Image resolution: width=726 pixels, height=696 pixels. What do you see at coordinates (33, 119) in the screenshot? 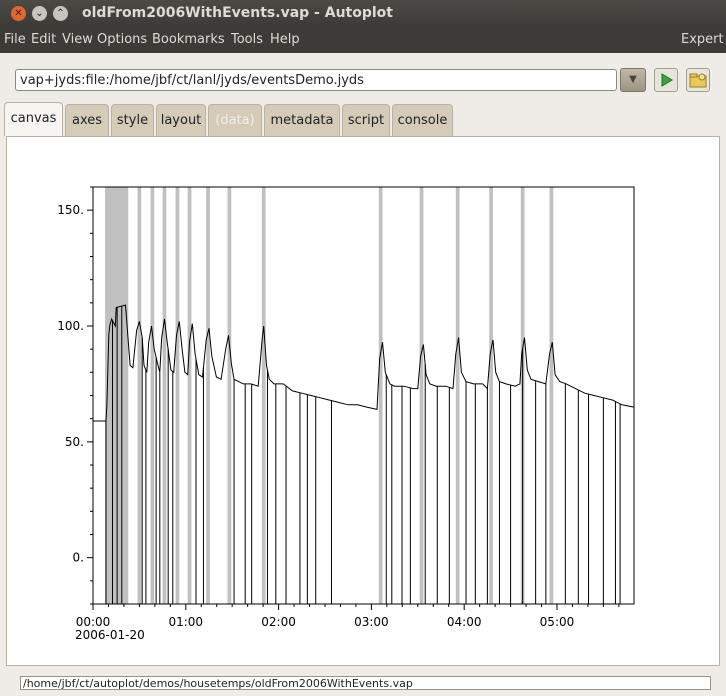
I see `tab-canvas: canvas` at bounding box center [33, 119].